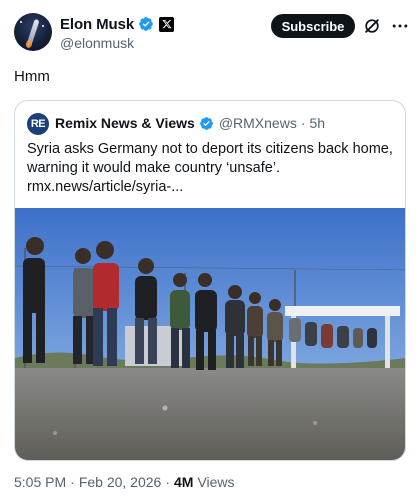 The height and width of the screenshot is (500, 420). Describe the element at coordinates (167, 24) in the screenshot. I see `x-logo-icon` at that location.